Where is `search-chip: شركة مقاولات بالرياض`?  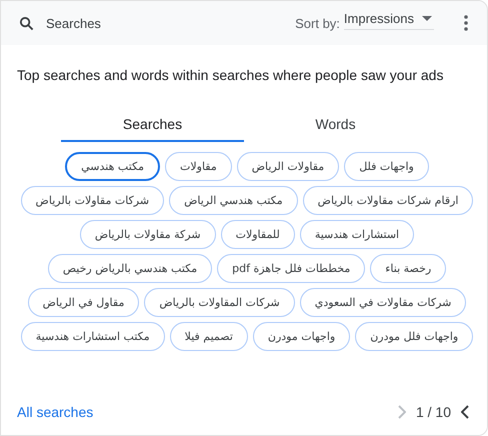
search-chip: شركة مقاولات بالرياض is located at coordinates (148, 234).